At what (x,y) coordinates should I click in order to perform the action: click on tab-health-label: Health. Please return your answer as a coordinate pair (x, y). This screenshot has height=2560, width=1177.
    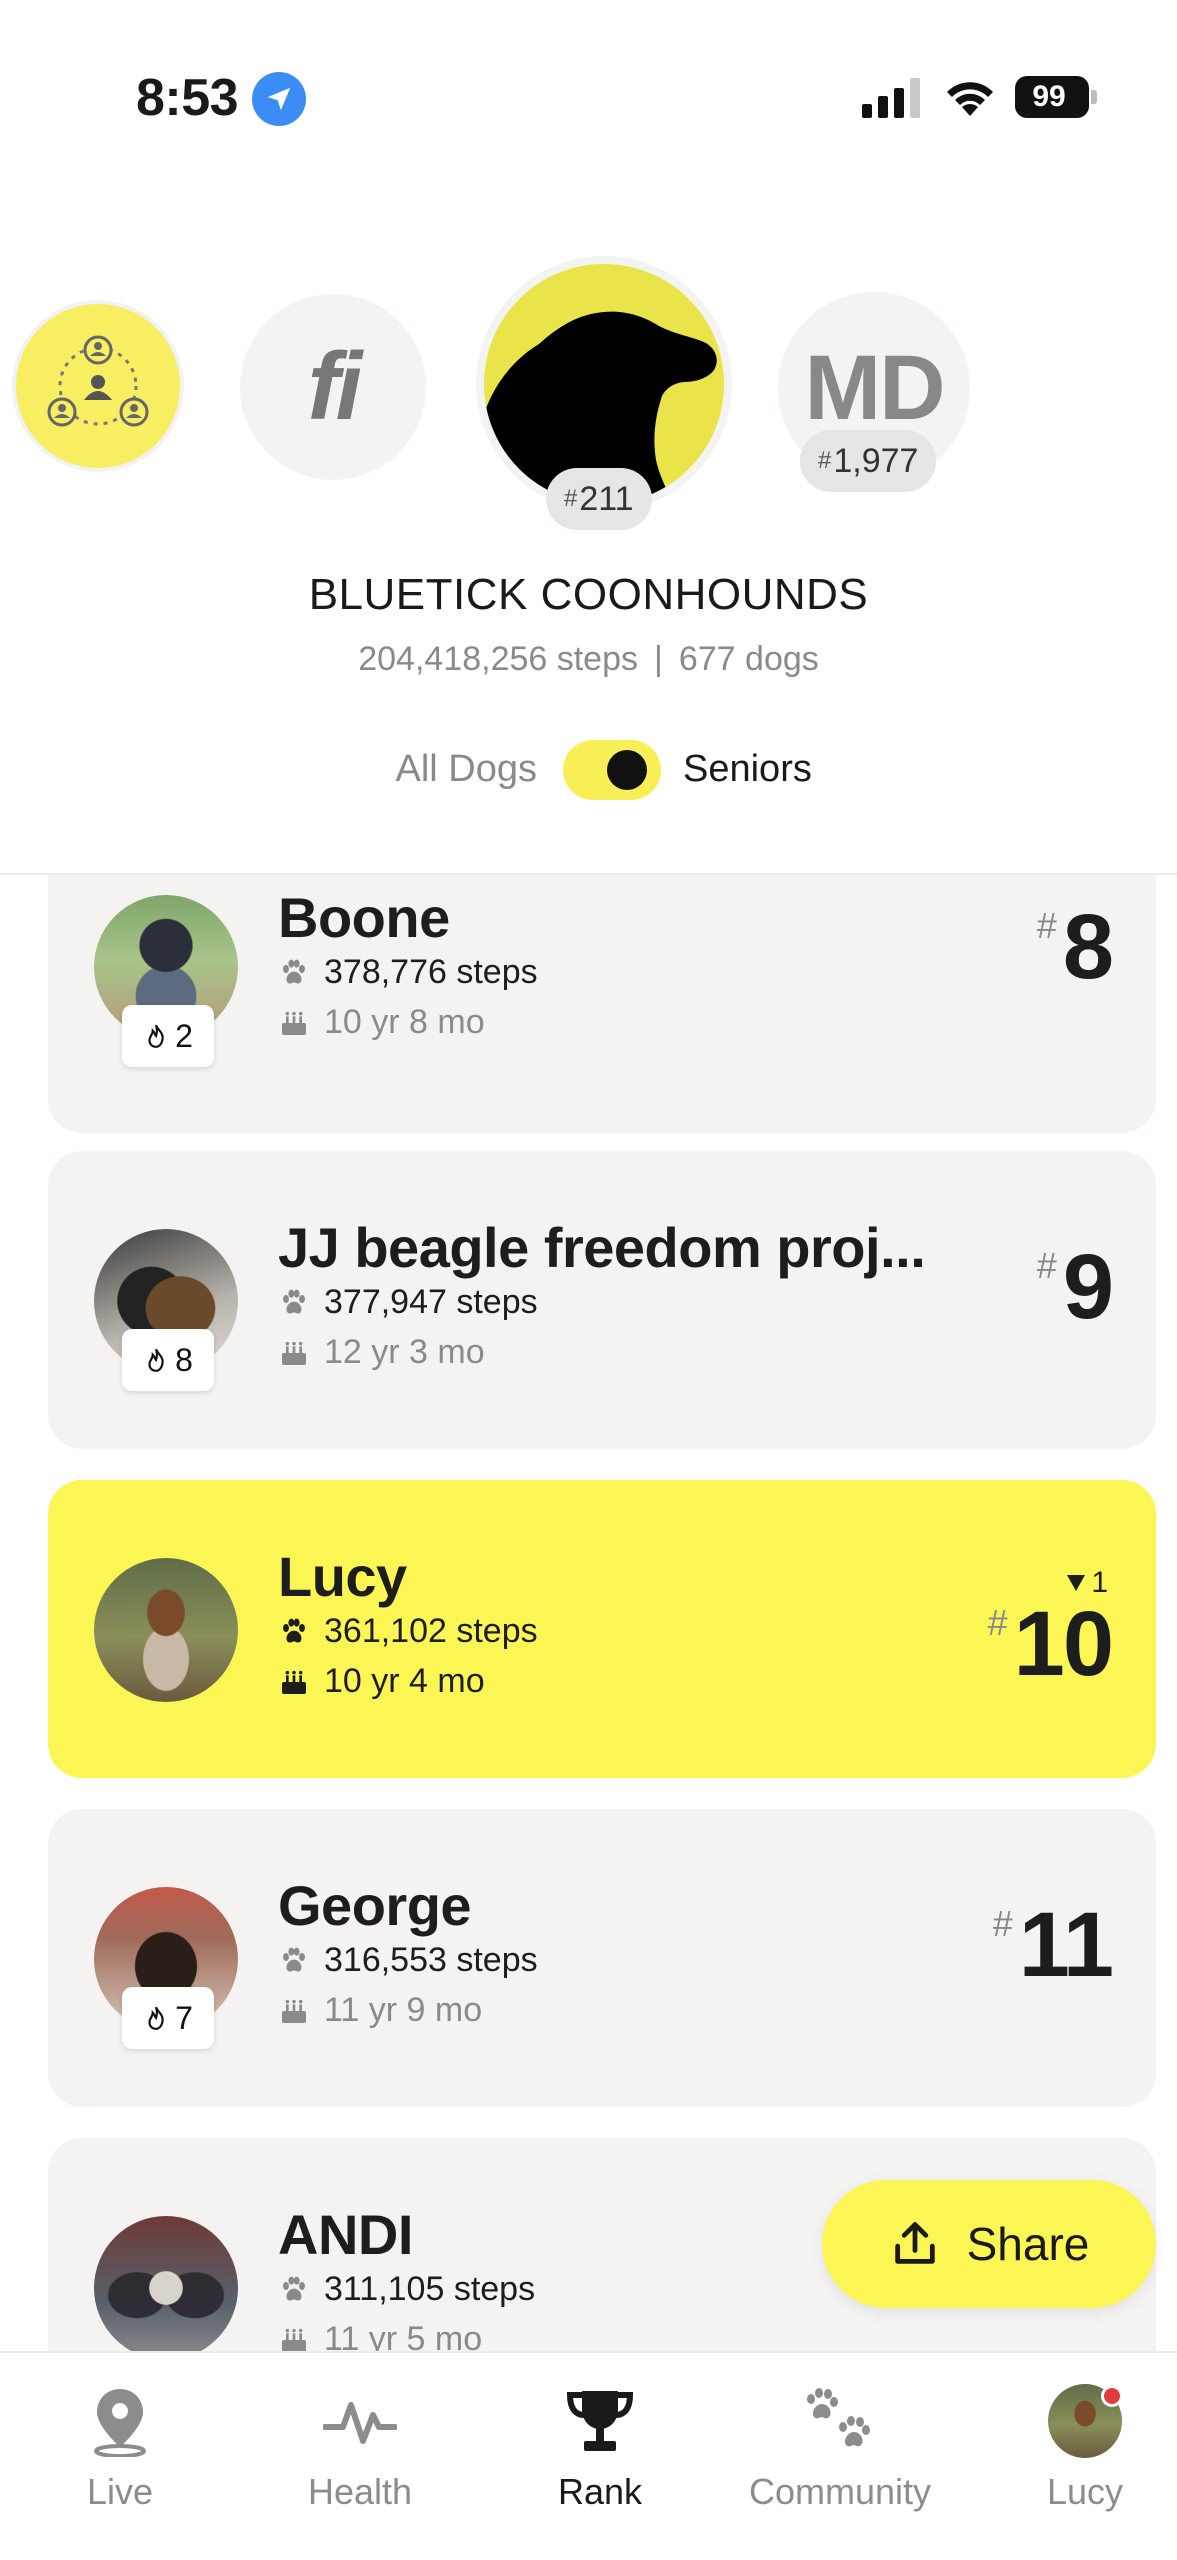
    Looking at the image, I should click on (360, 2491).